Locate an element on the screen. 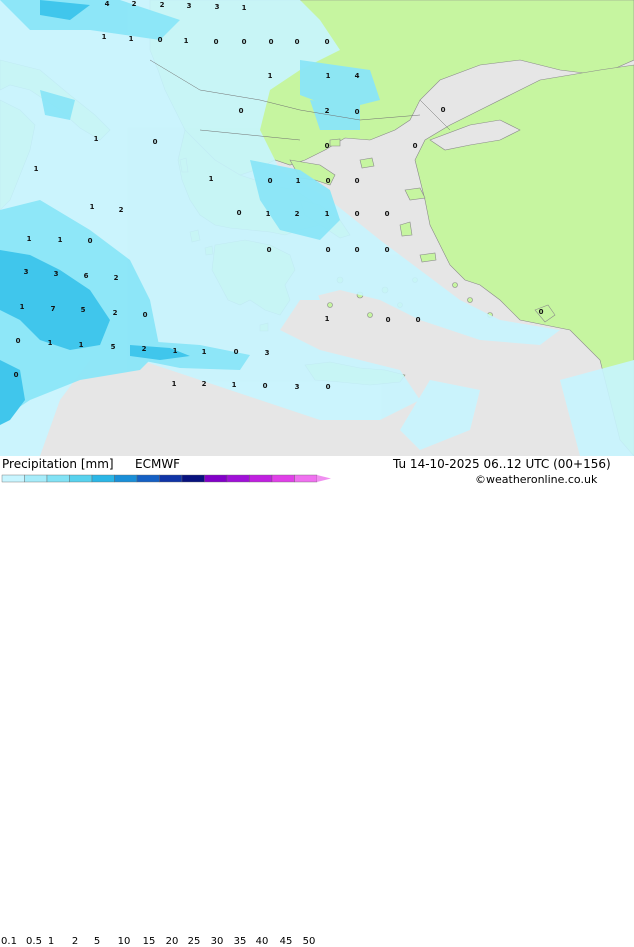  scale-tick-label: 40 is located at coordinates (262, 941).